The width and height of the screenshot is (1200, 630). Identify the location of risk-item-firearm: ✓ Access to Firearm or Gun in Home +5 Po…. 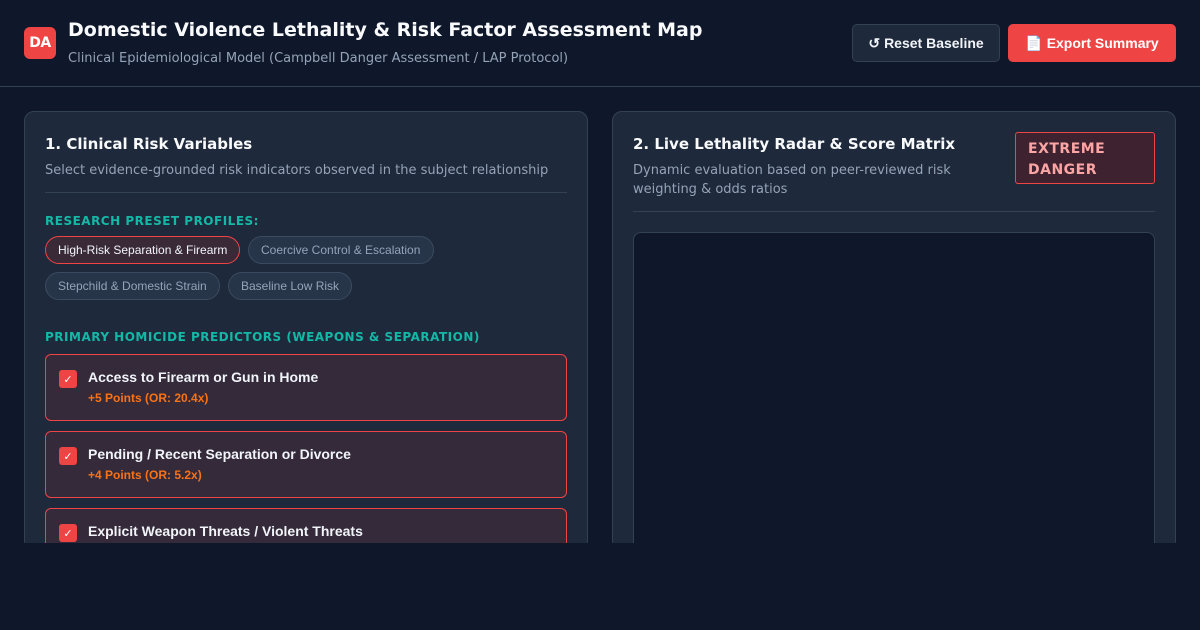
(306, 387).